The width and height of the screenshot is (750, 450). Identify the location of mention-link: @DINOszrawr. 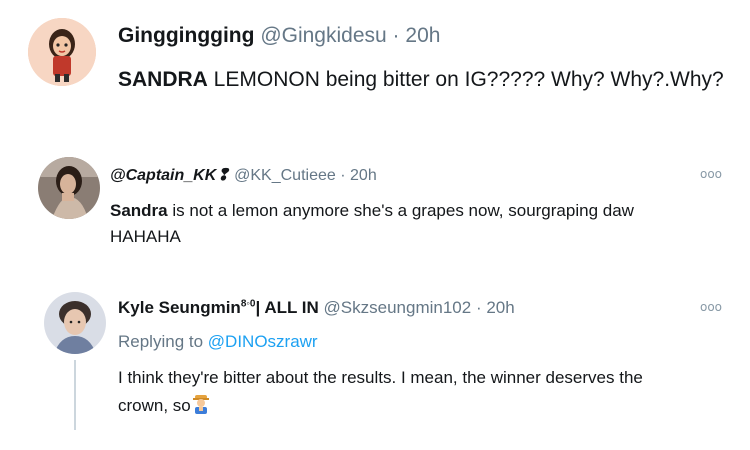
(263, 341).